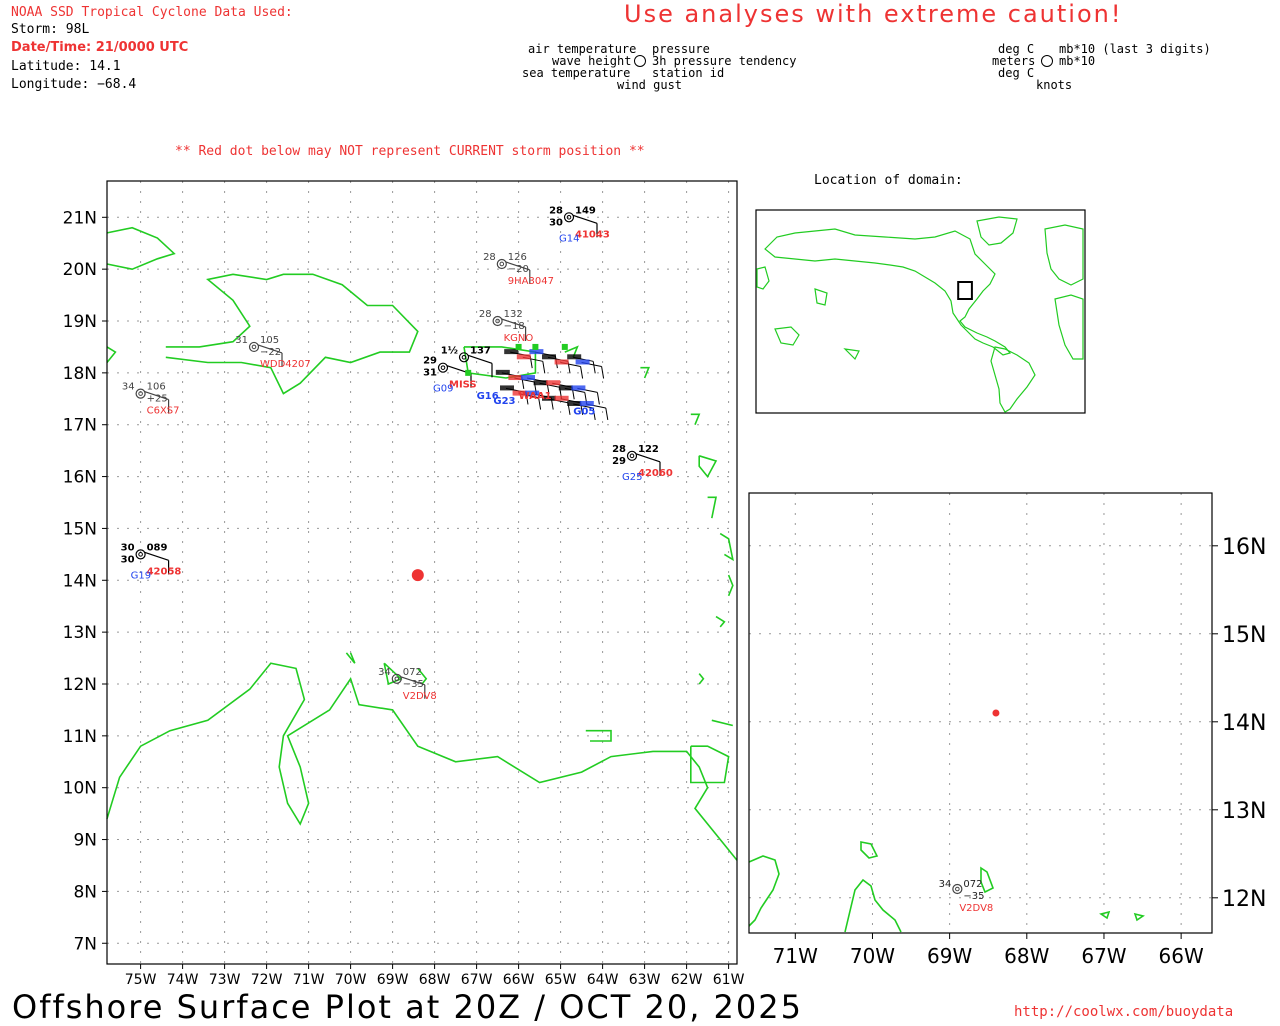  What do you see at coordinates (506, 326) in the screenshot?
I see `station-model: 28 132−18KGNO` at bounding box center [506, 326].